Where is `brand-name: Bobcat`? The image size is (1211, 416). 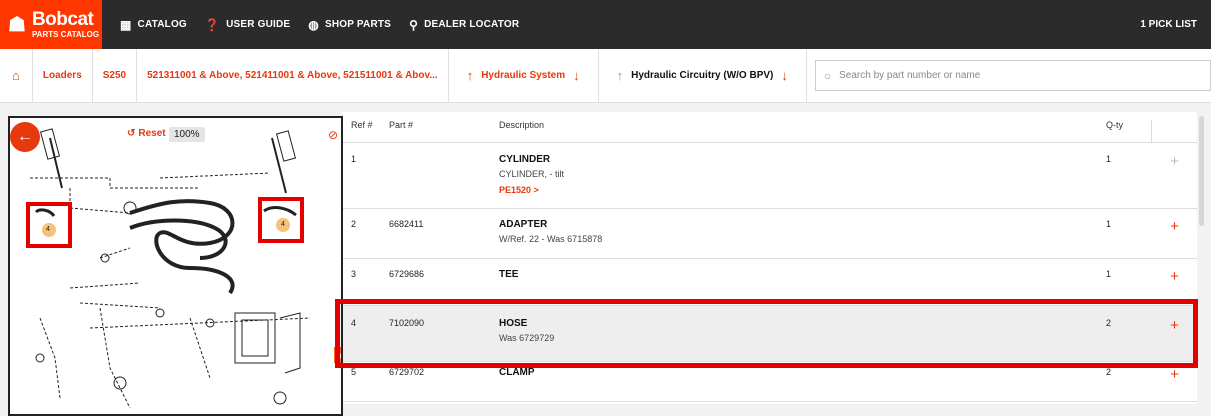
brand-name: Bobcat is located at coordinates (62, 19).